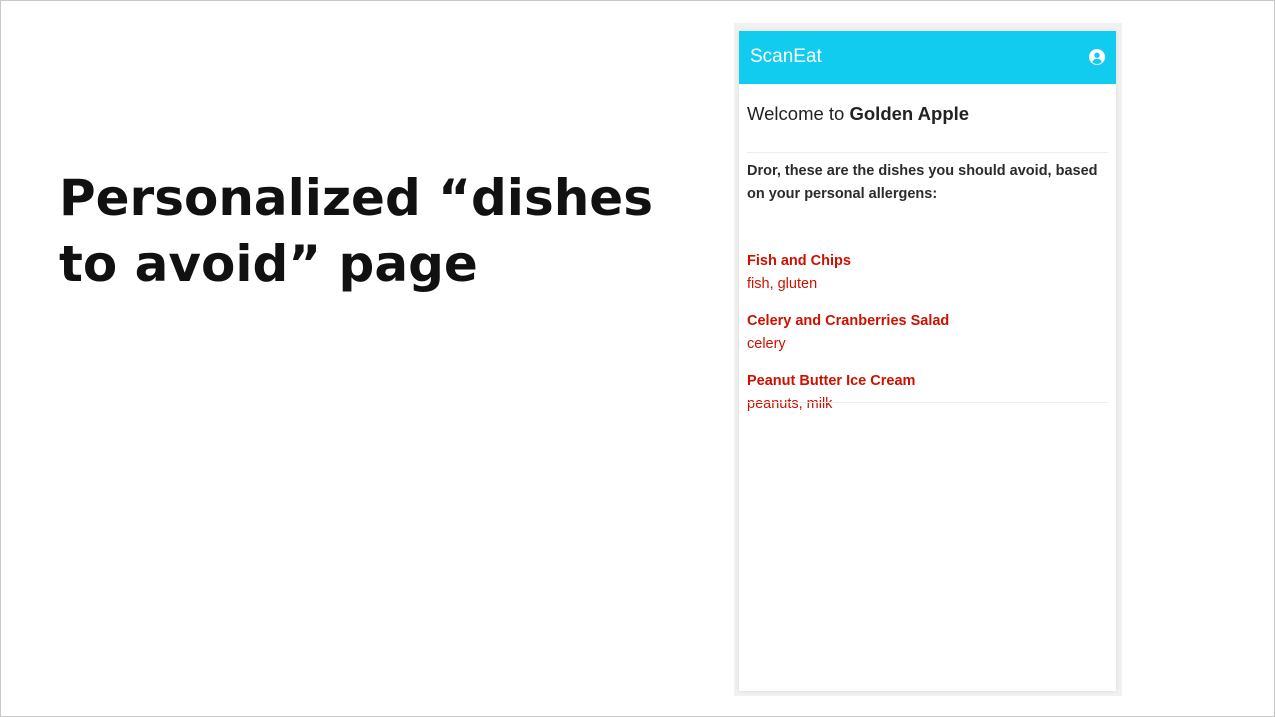  What do you see at coordinates (766, 343) in the screenshot?
I see `dish-allergens: celery` at bounding box center [766, 343].